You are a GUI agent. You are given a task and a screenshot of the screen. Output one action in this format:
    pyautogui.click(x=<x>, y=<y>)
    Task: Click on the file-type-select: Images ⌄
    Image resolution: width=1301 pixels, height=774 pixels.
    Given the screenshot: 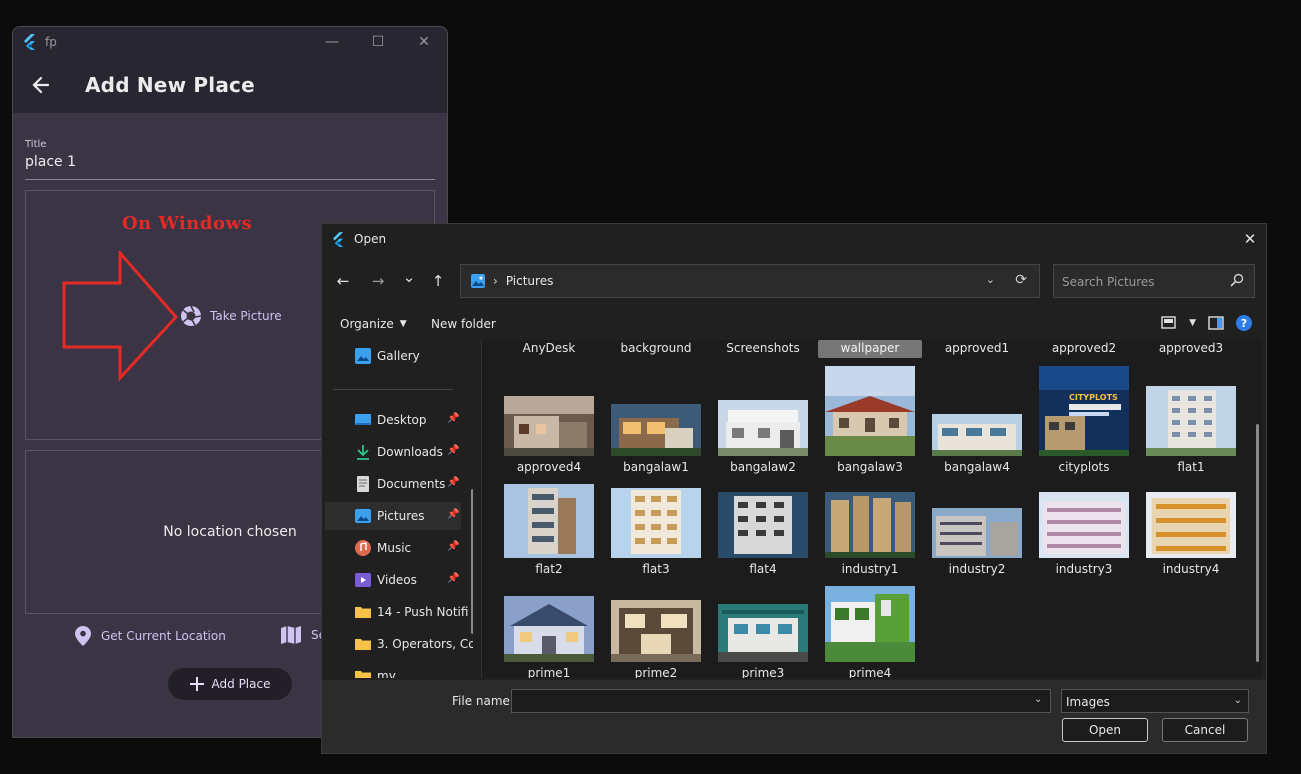 What is the action you would take?
    pyautogui.click(x=1155, y=701)
    